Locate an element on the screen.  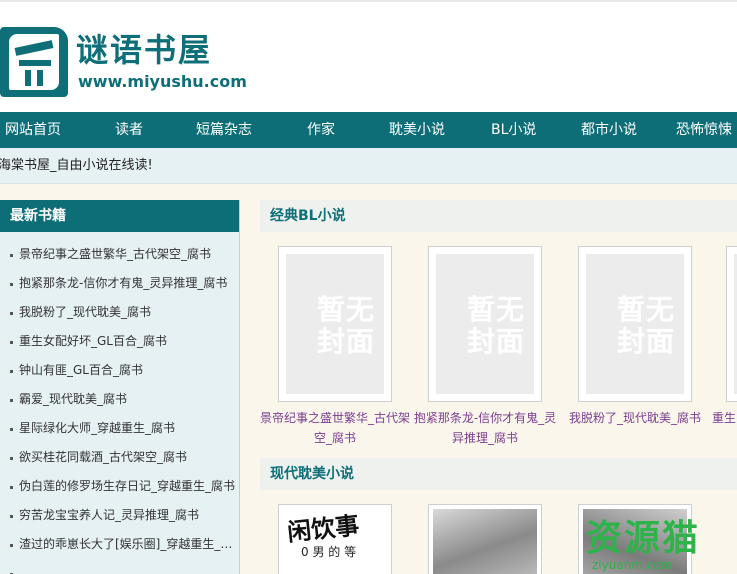
watermark-url: ziyuanm.com is located at coordinates (632, 565).